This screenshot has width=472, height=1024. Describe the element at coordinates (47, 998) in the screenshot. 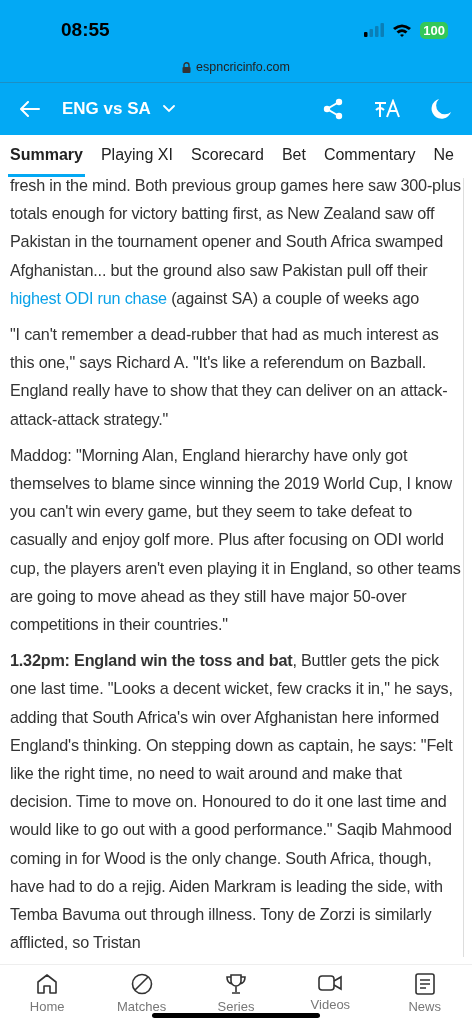

I see `nav-item: Home` at that location.